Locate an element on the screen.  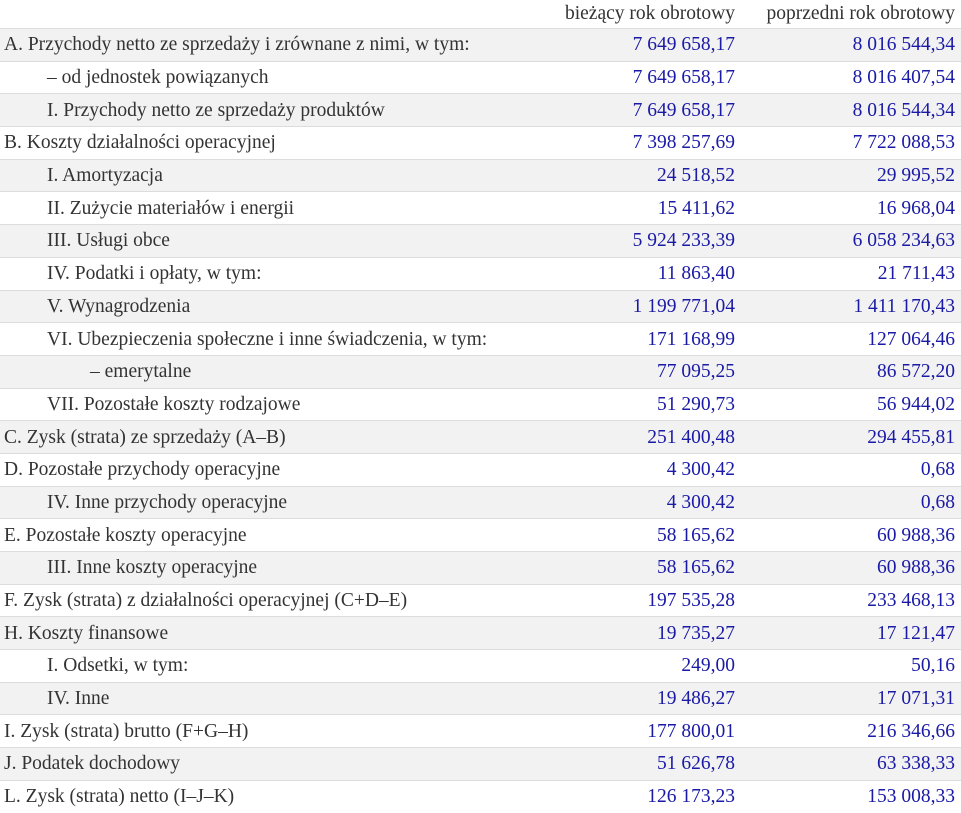
row-current-value: 171 168,99 is located at coordinates (691, 339).